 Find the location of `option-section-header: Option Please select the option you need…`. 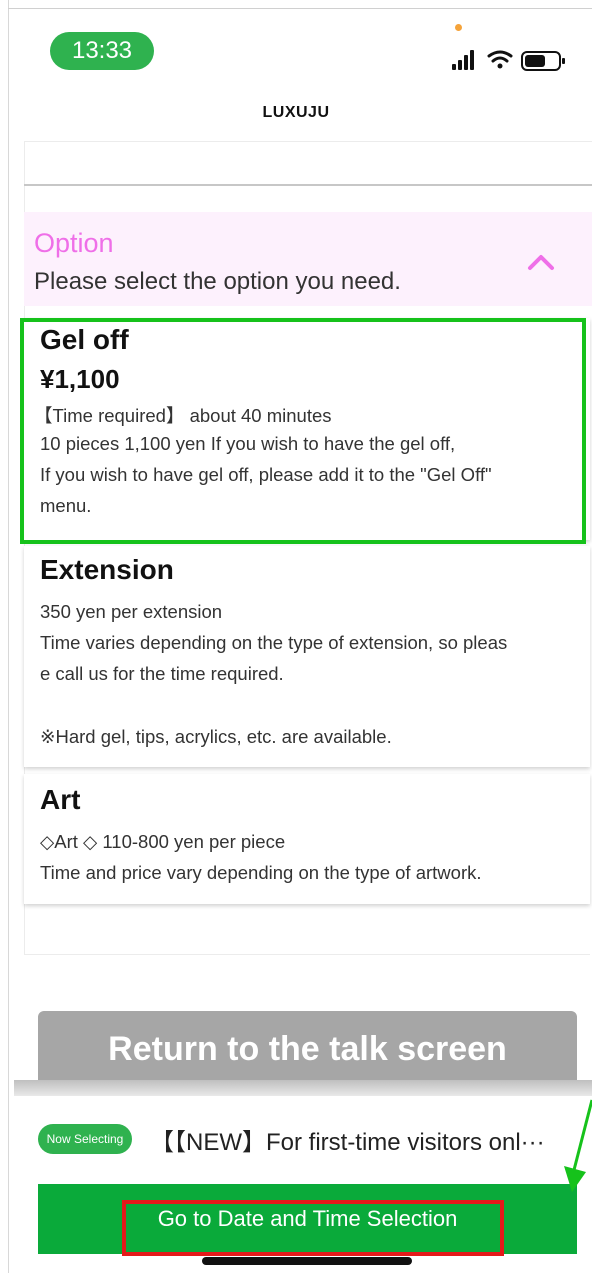

option-section-header: Option Please select the option you need… is located at coordinates (308, 259).